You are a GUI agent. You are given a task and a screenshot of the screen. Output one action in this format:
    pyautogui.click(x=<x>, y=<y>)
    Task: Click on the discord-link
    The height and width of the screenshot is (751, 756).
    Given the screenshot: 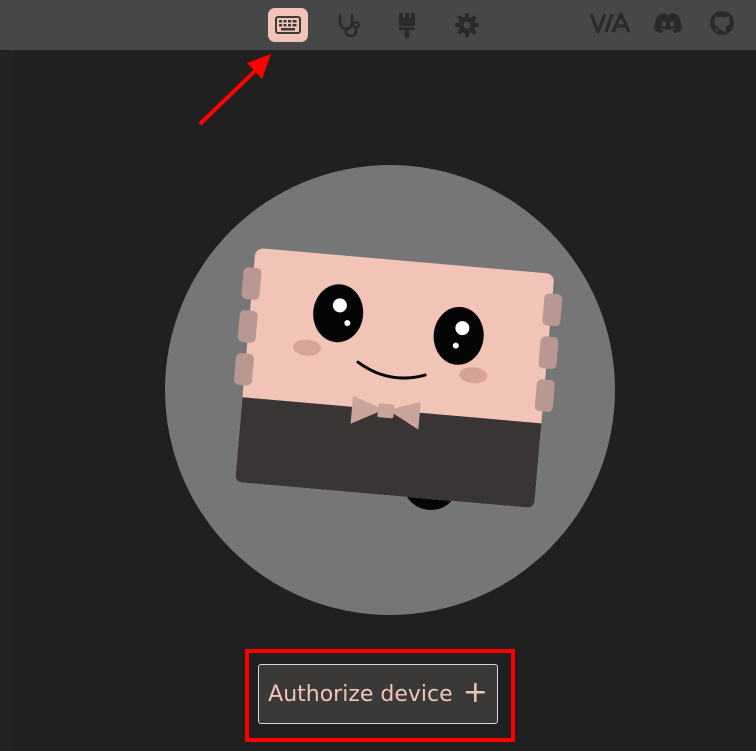 What is the action you would take?
    pyautogui.click(x=668, y=25)
    